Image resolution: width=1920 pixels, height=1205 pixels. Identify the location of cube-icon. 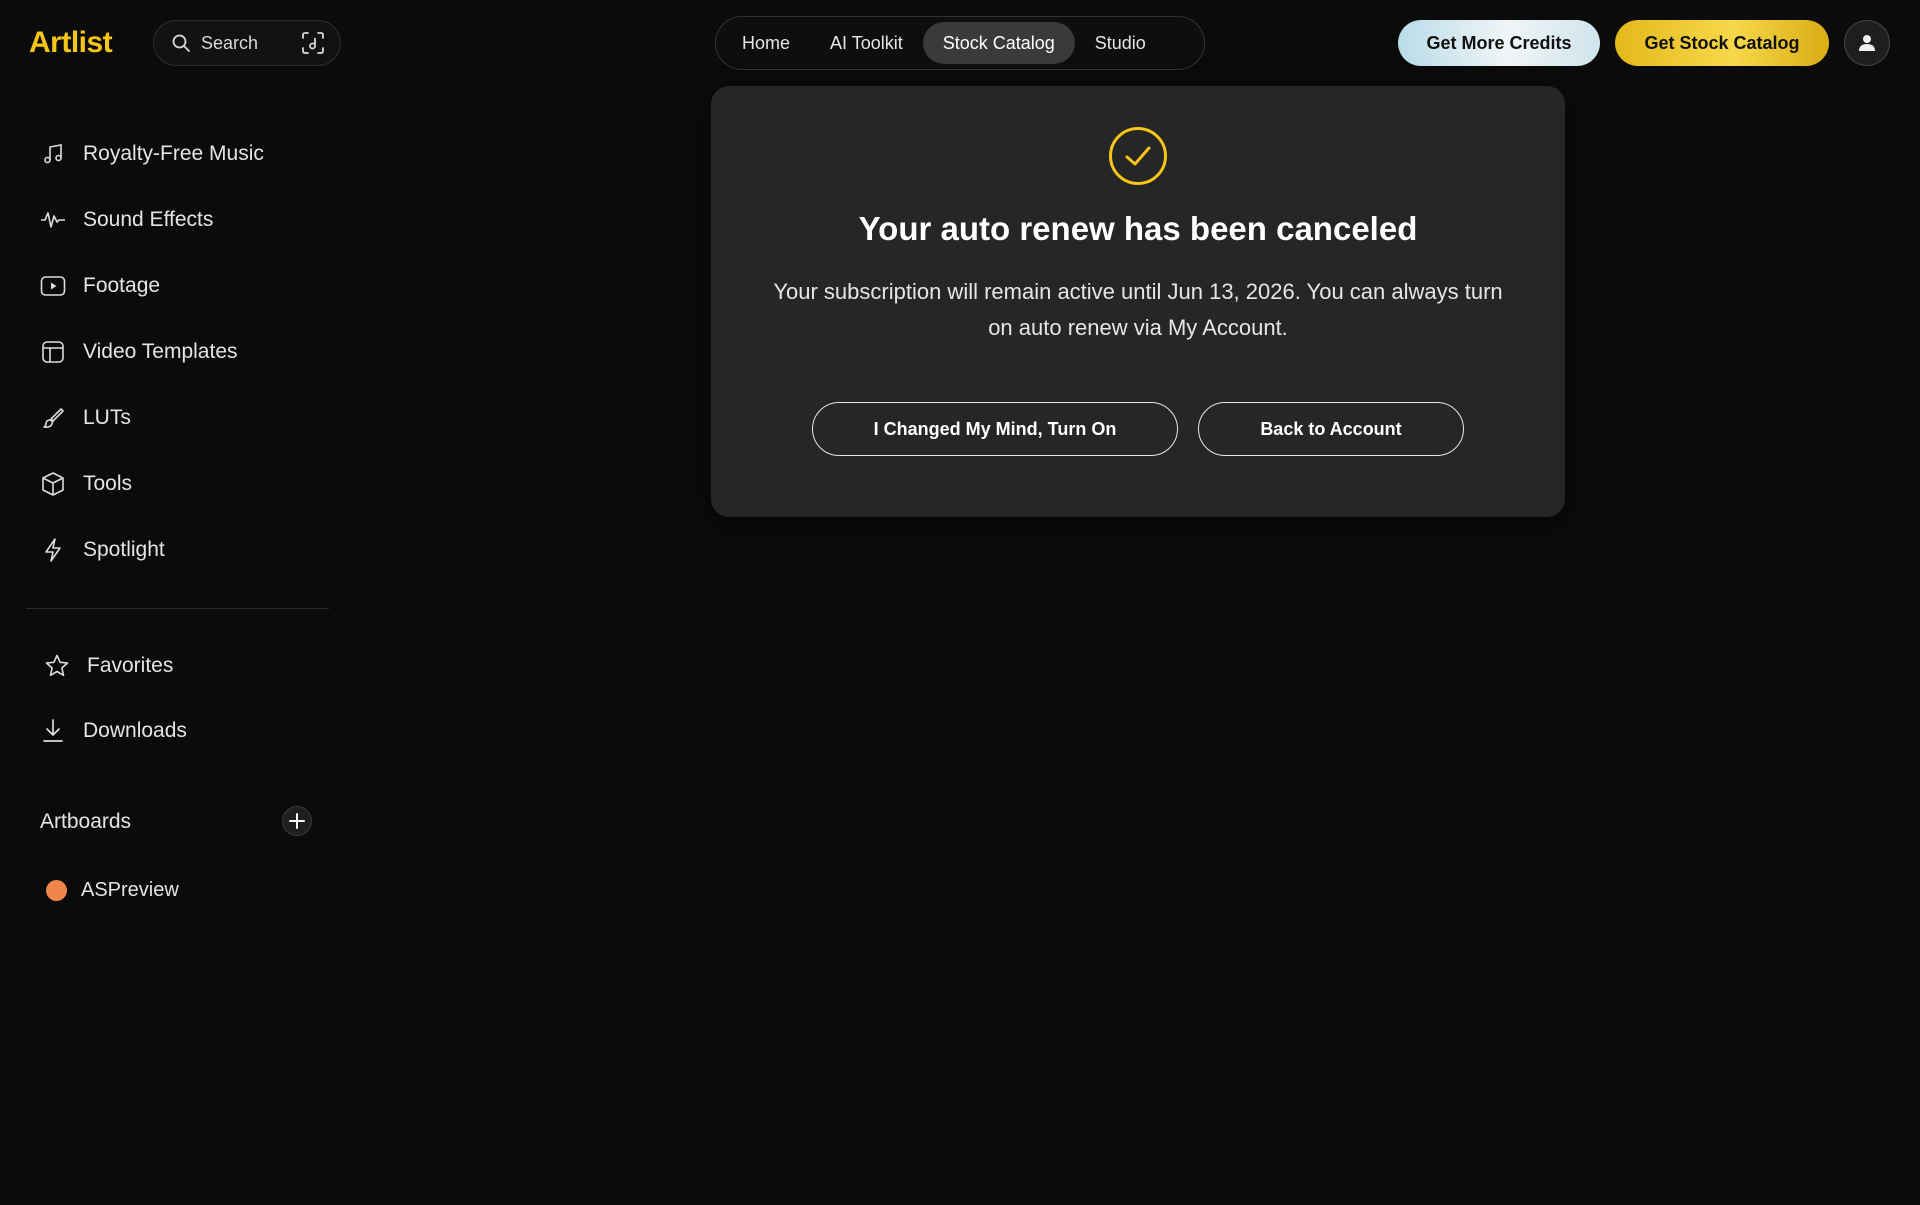
(53, 484).